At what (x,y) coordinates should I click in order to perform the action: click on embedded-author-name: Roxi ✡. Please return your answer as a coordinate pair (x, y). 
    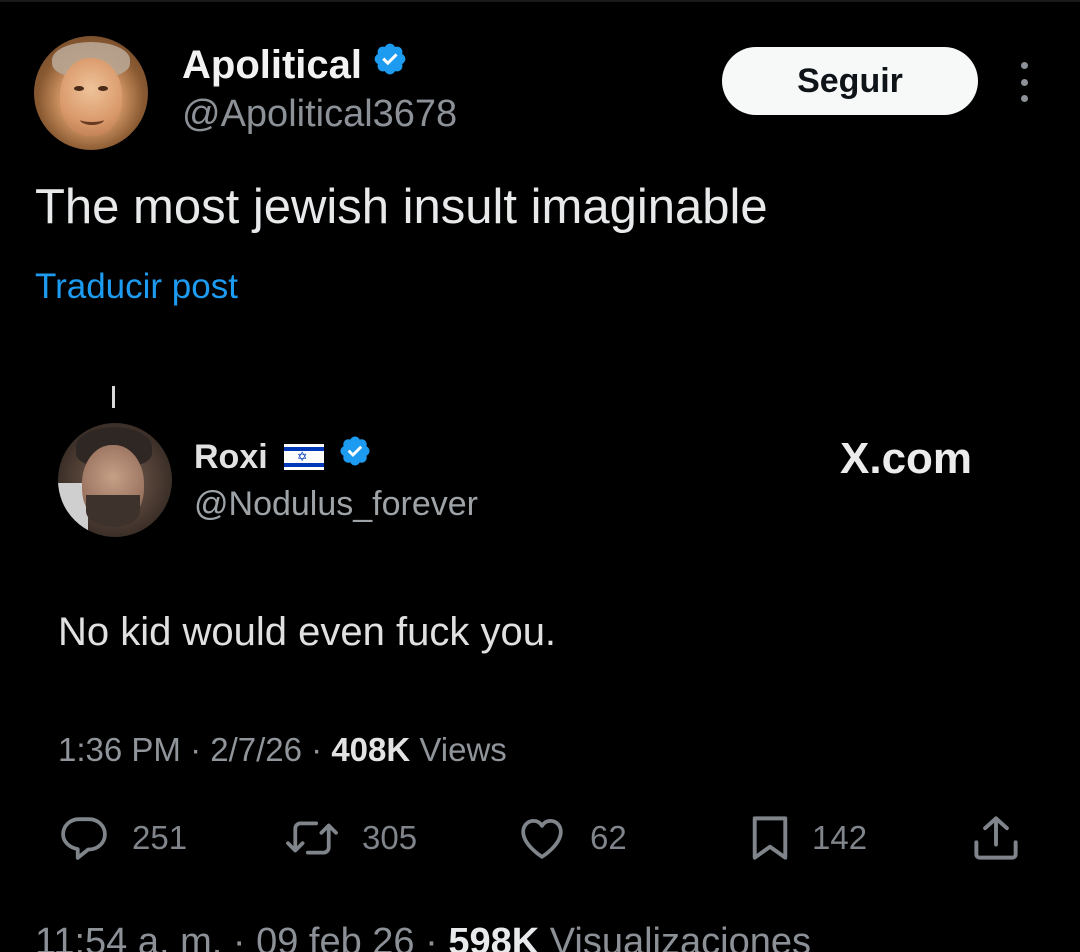
    Looking at the image, I should click on (283, 456).